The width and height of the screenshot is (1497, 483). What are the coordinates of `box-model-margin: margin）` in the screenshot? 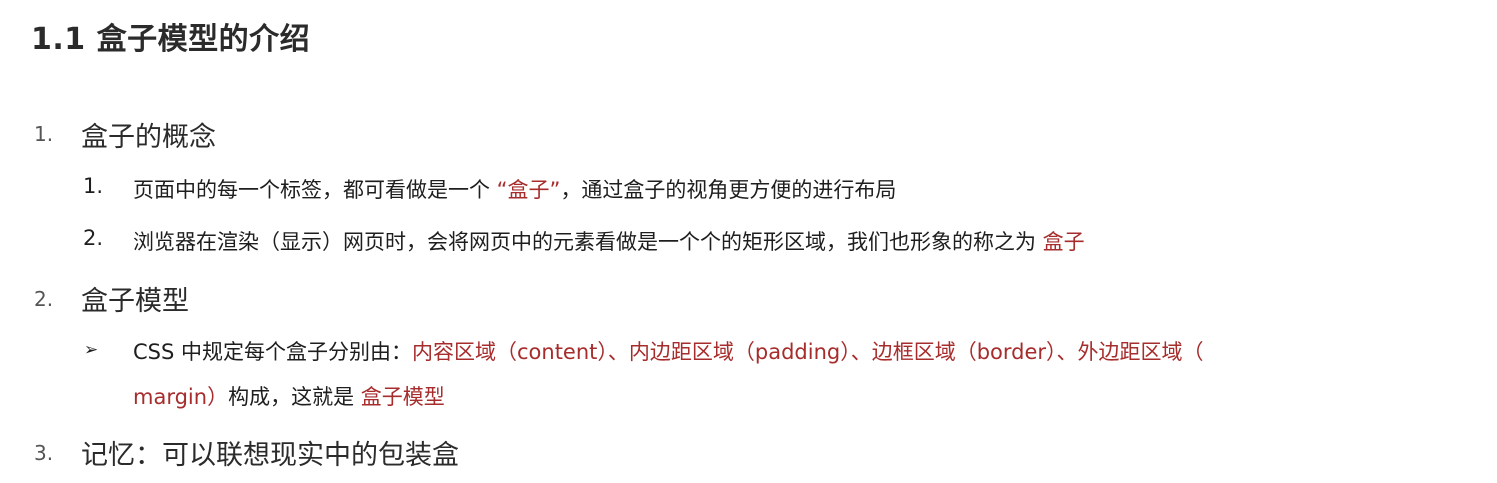 It's located at (181, 397).